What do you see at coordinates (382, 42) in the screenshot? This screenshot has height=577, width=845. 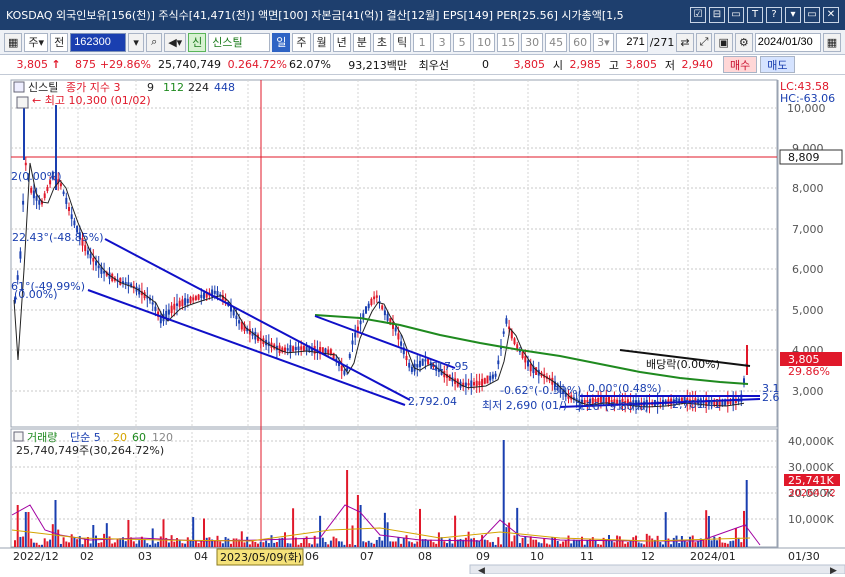 I see `tab-period-second: 초` at bounding box center [382, 42].